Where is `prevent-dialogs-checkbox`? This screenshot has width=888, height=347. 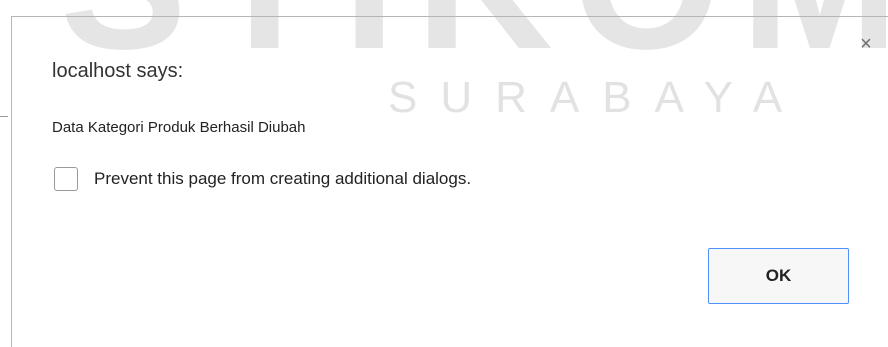
prevent-dialogs-checkbox is located at coordinates (66, 179).